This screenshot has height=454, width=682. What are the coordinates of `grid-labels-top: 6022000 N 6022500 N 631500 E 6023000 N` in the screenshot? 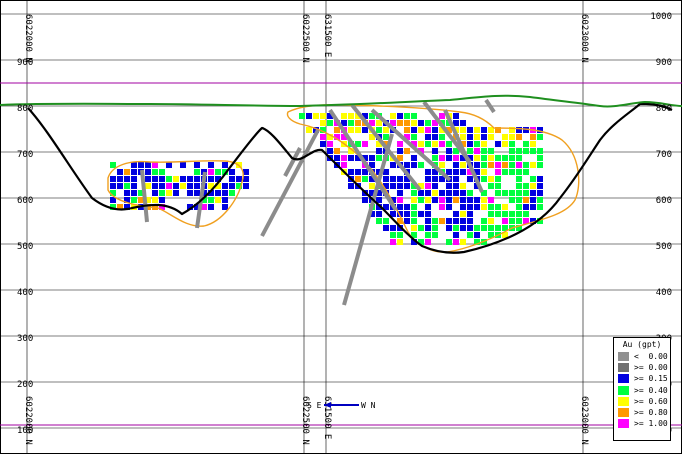 It's located at (306, 38).